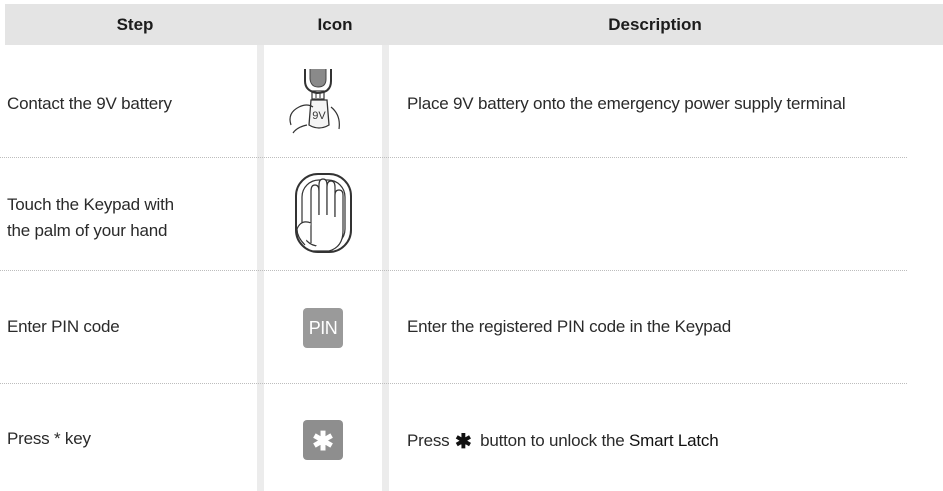 The width and height of the screenshot is (943, 491). I want to click on step-text: Enter PIN code, so click(63, 326).